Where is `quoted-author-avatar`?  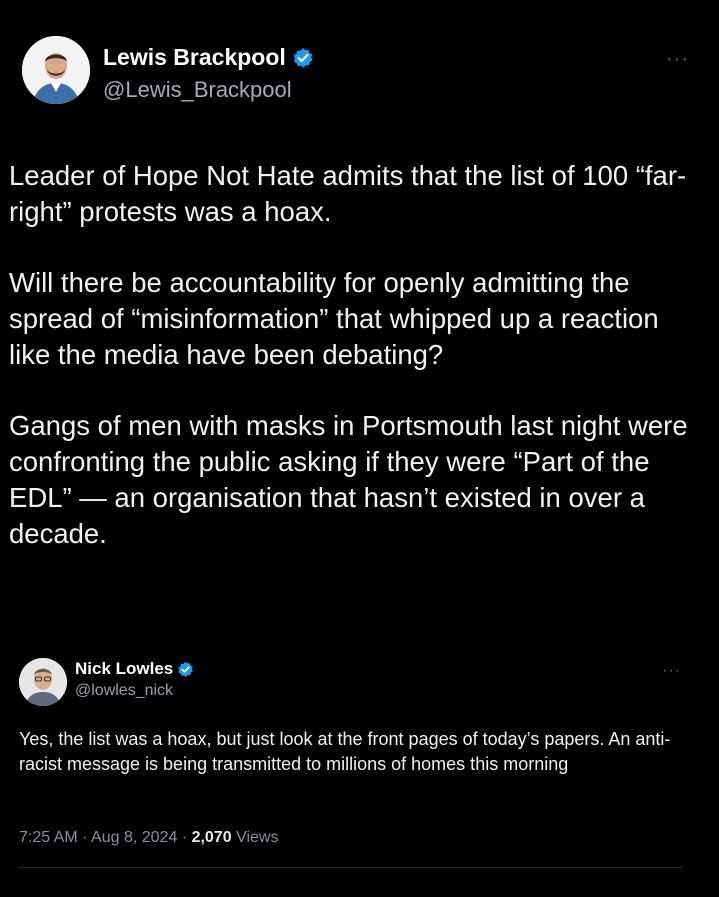 quoted-author-avatar is located at coordinates (43, 682).